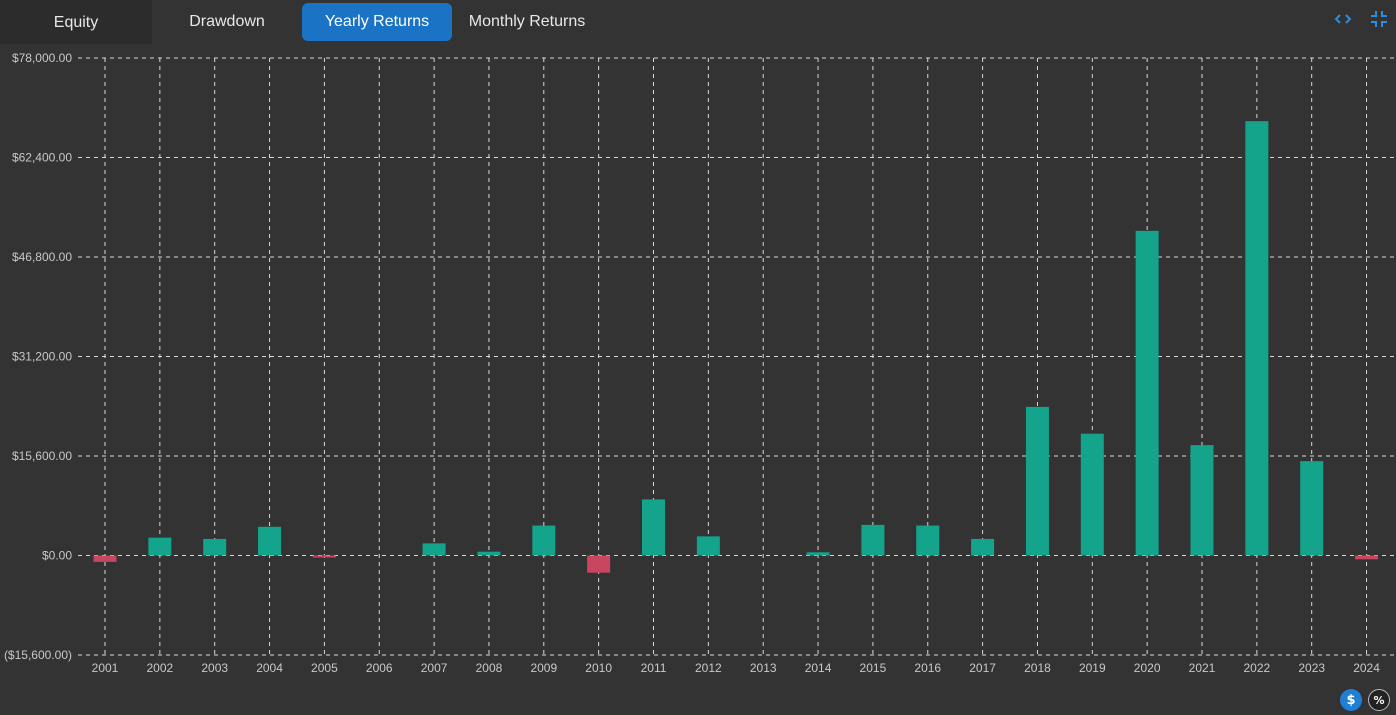  Describe the element at coordinates (1202, 668) in the screenshot. I see `x-tick-label: 2021` at that location.